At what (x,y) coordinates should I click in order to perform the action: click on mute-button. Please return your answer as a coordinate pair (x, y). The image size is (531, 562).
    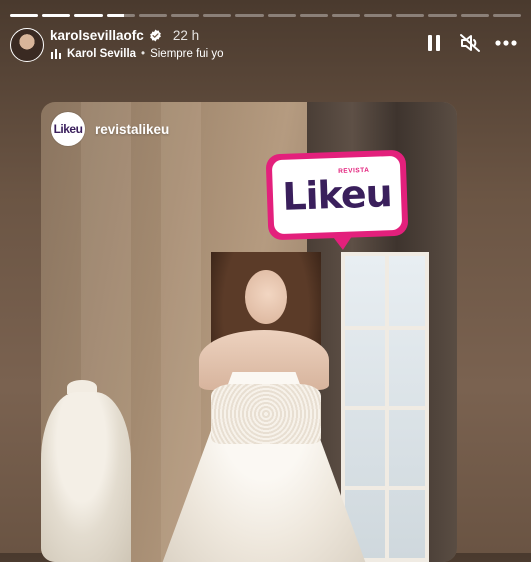
    Looking at the image, I should click on (470, 43).